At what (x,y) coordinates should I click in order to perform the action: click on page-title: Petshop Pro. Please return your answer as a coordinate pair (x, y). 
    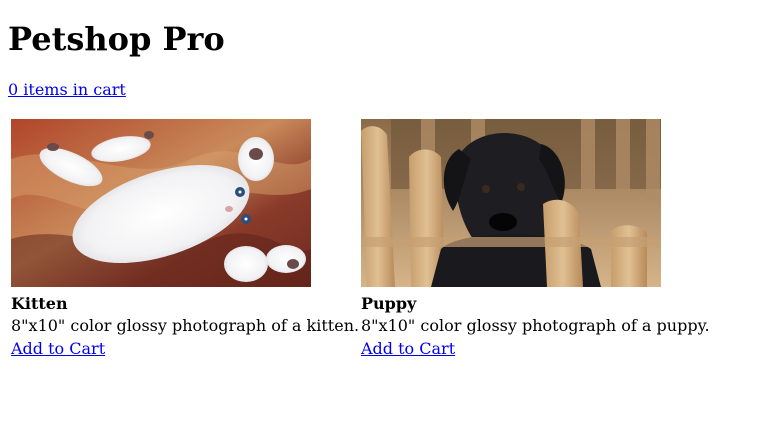
    Looking at the image, I should click on (116, 39).